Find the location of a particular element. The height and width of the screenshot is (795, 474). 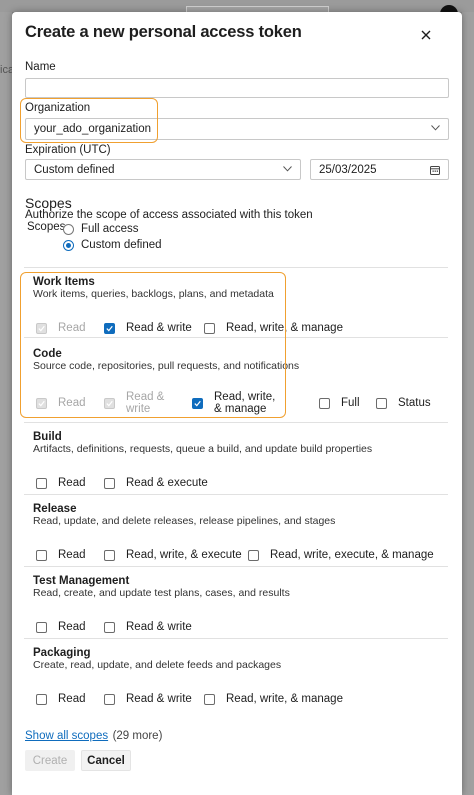

radio-label: Custom defined is located at coordinates (121, 245).